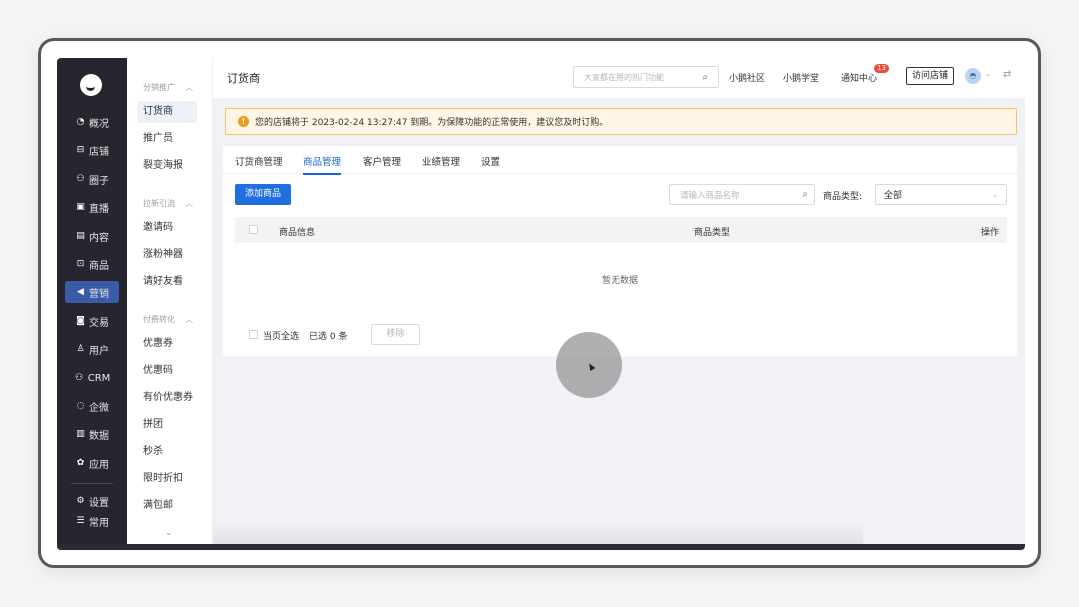 This screenshot has width=1079, height=607. Describe the element at coordinates (99, 238) in the screenshot. I see `nav-label: 内容` at that location.